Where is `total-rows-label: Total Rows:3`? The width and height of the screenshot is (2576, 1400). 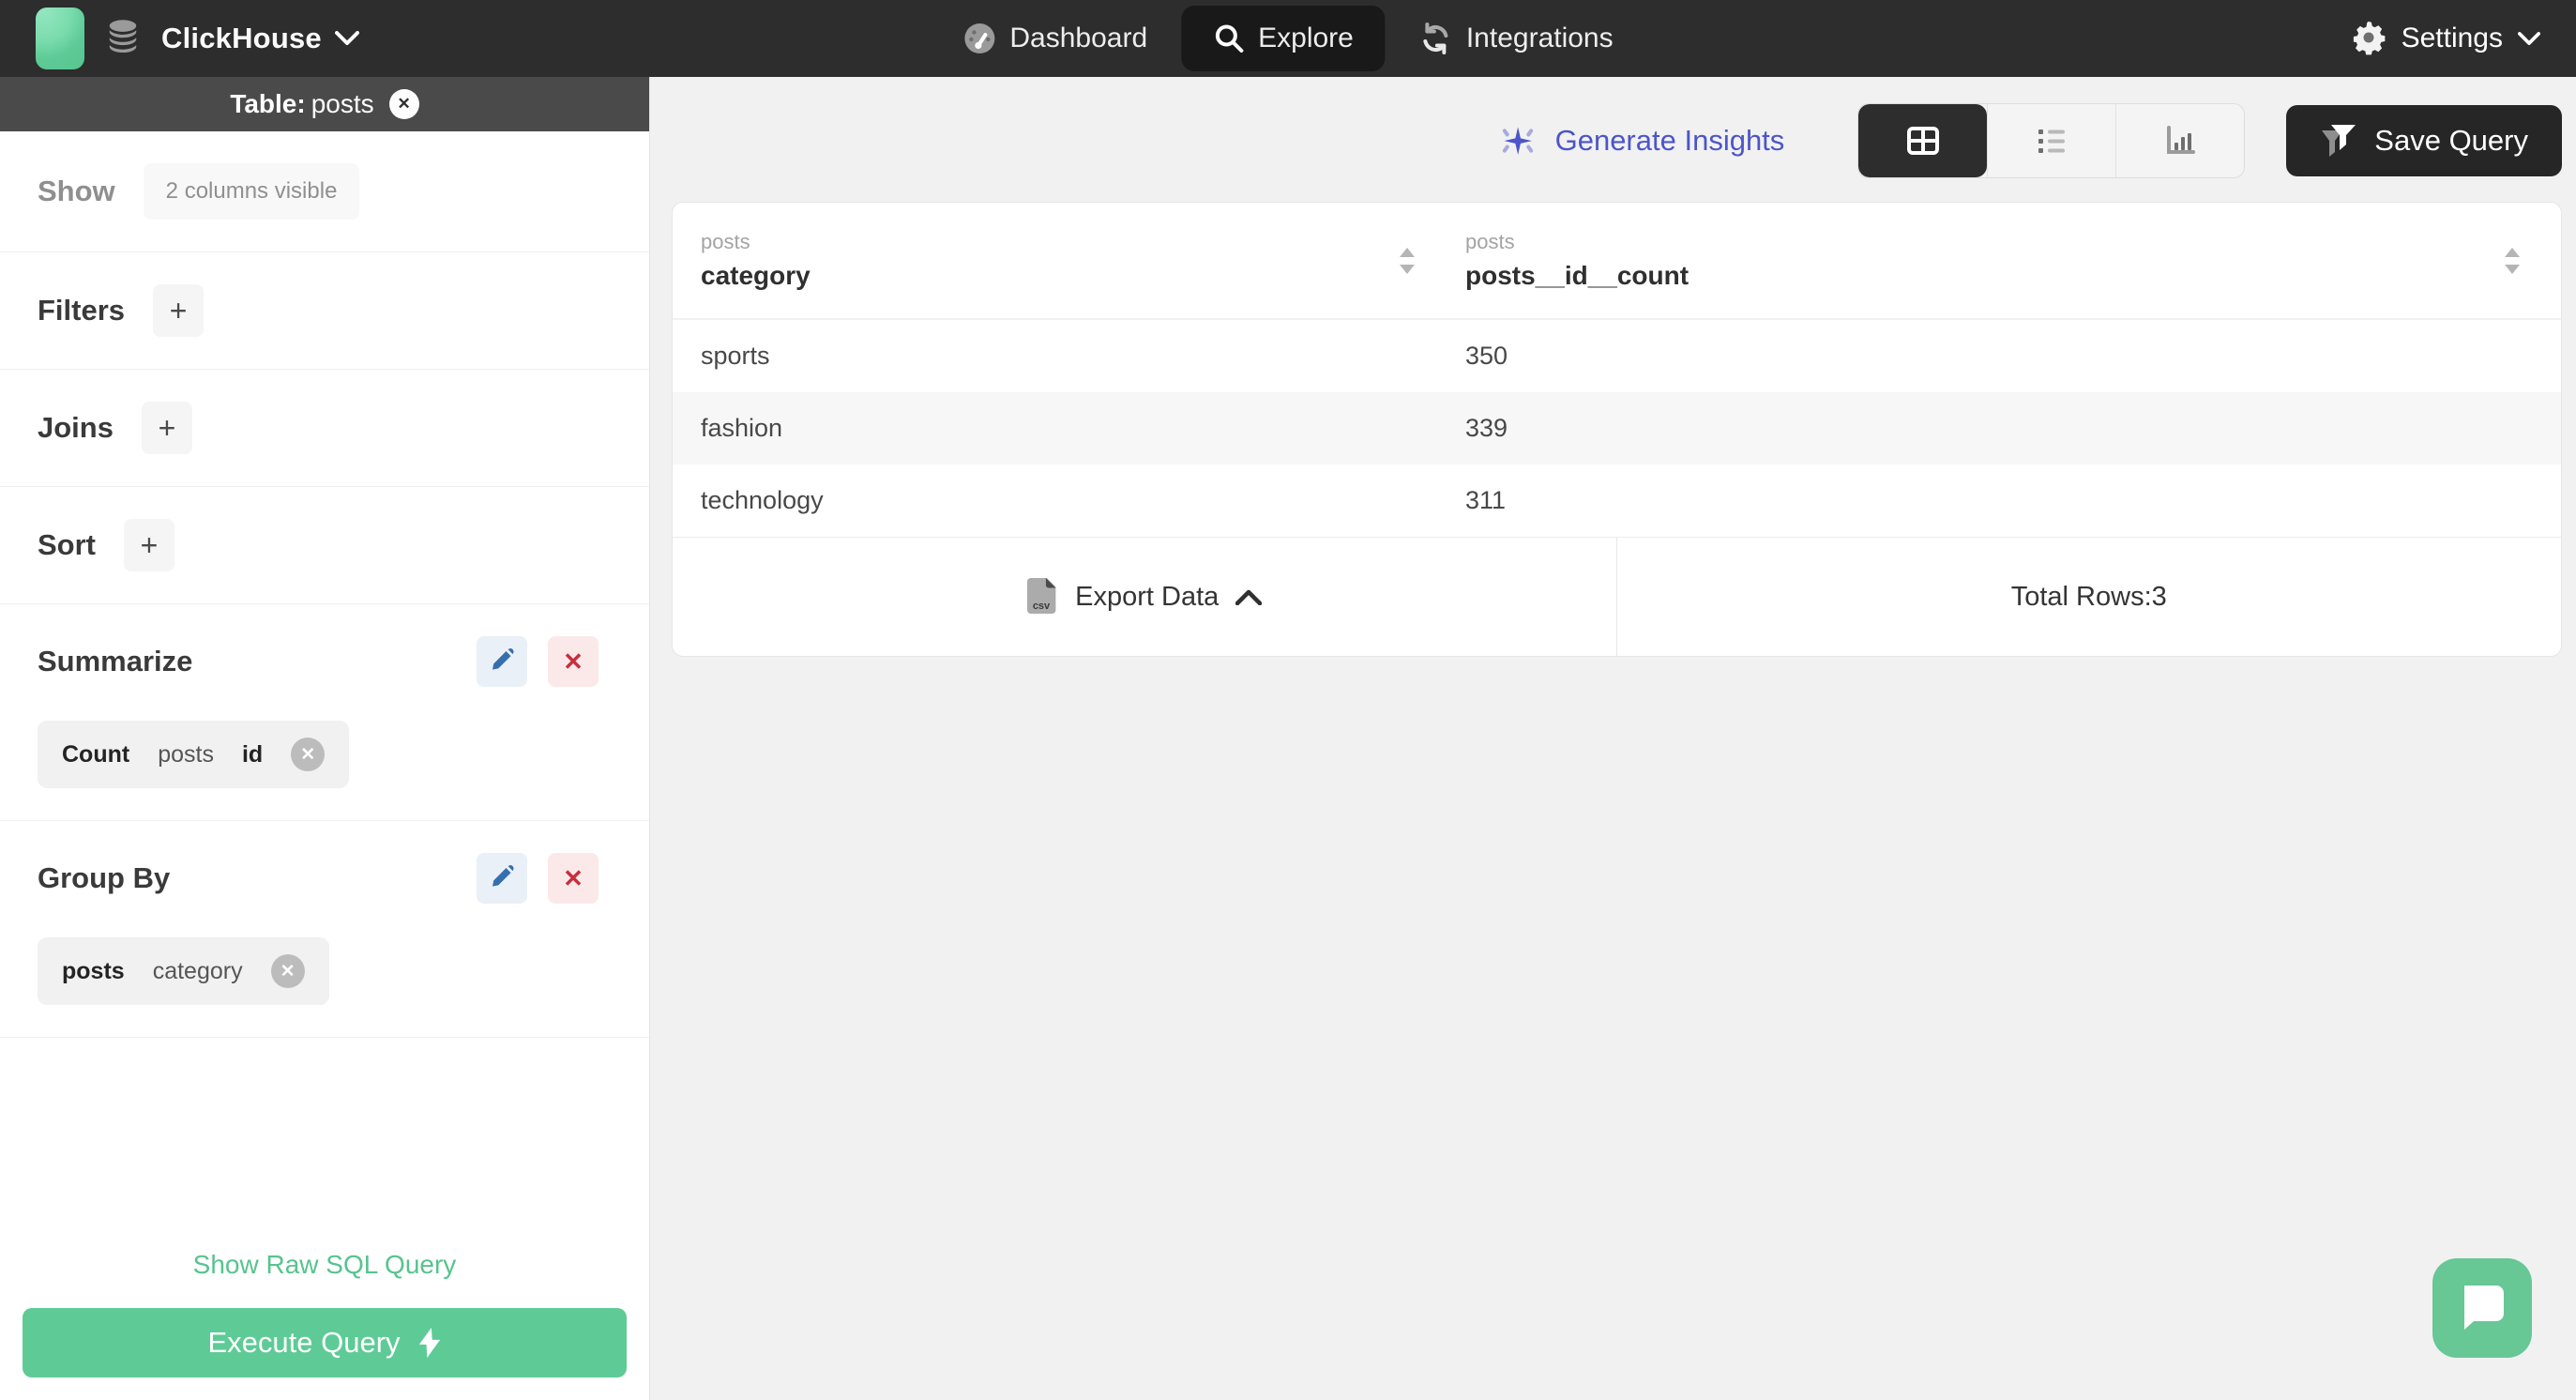
total-rows-label: Total Rows:3 is located at coordinates (2088, 596).